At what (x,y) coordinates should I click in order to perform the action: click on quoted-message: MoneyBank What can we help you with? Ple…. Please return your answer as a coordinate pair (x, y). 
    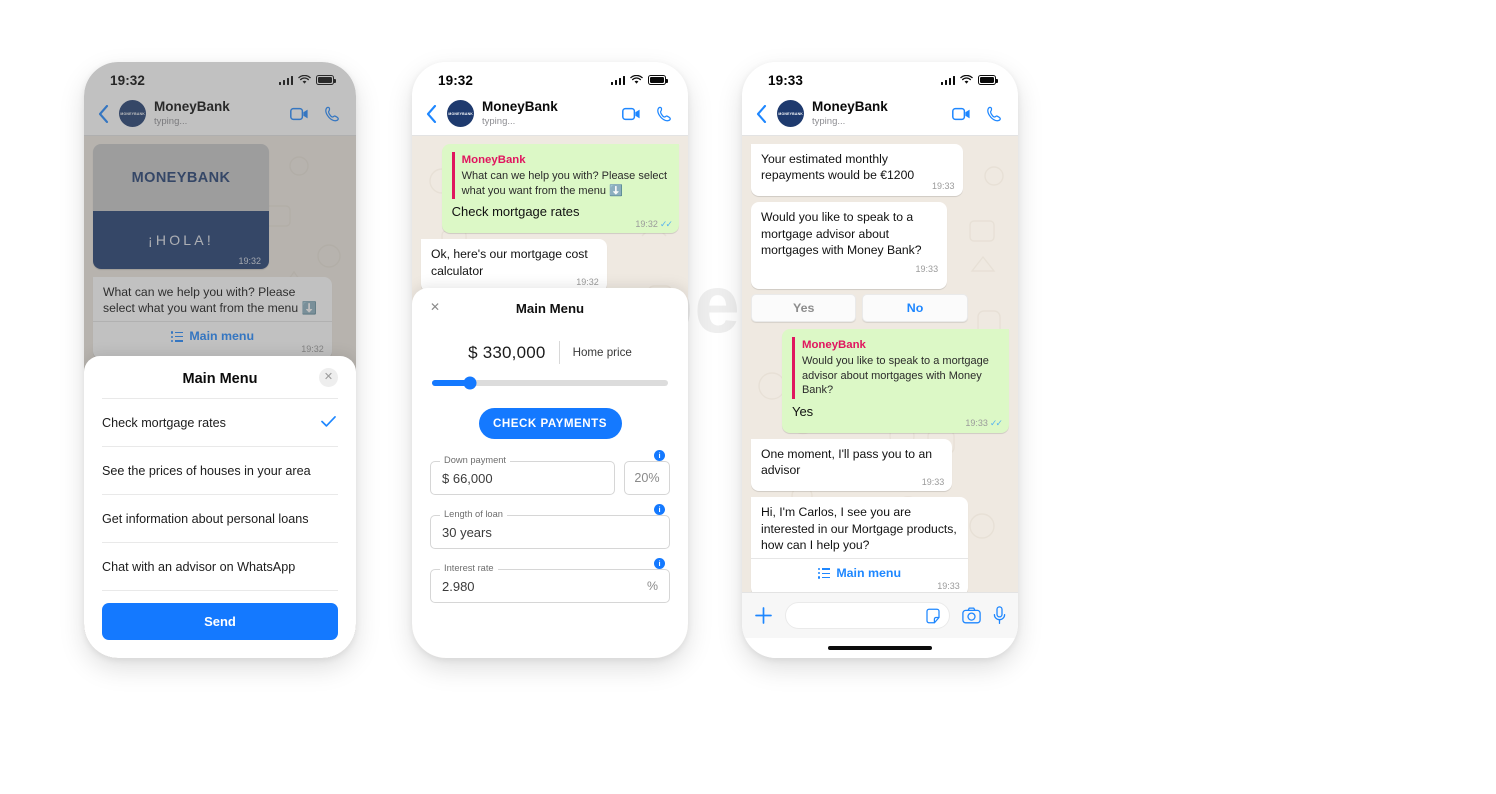
    Looking at the image, I should click on (560, 176).